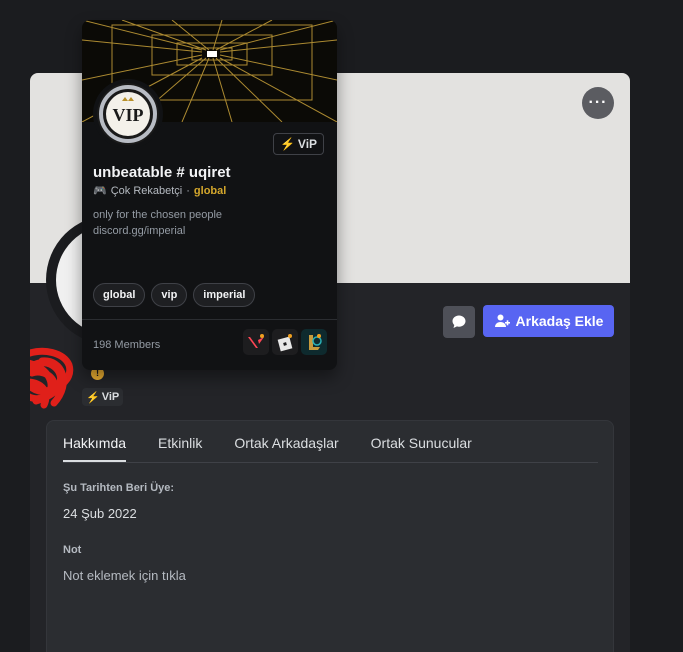  I want to click on member-since-value: 24 Şub 2022, so click(100, 513).